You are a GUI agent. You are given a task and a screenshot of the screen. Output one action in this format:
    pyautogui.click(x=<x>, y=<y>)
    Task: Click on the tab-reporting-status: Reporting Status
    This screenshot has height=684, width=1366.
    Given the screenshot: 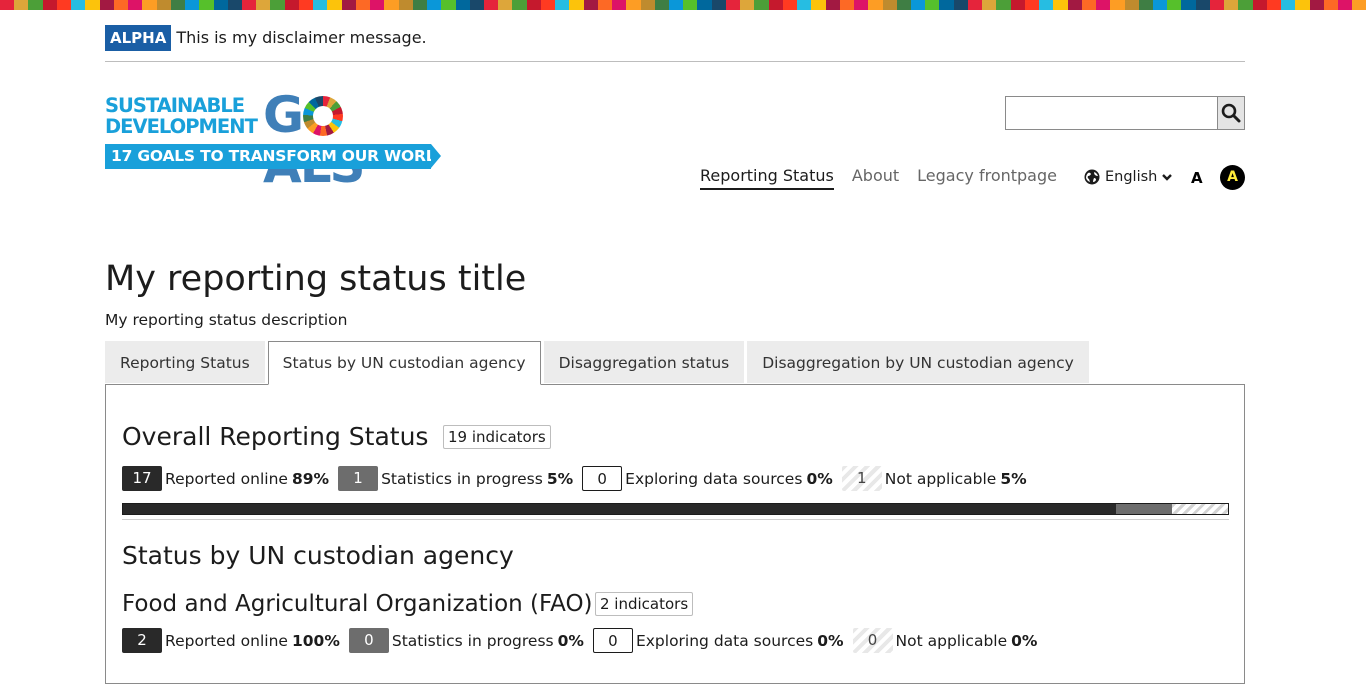 What is the action you would take?
    pyautogui.click(x=185, y=362)
    